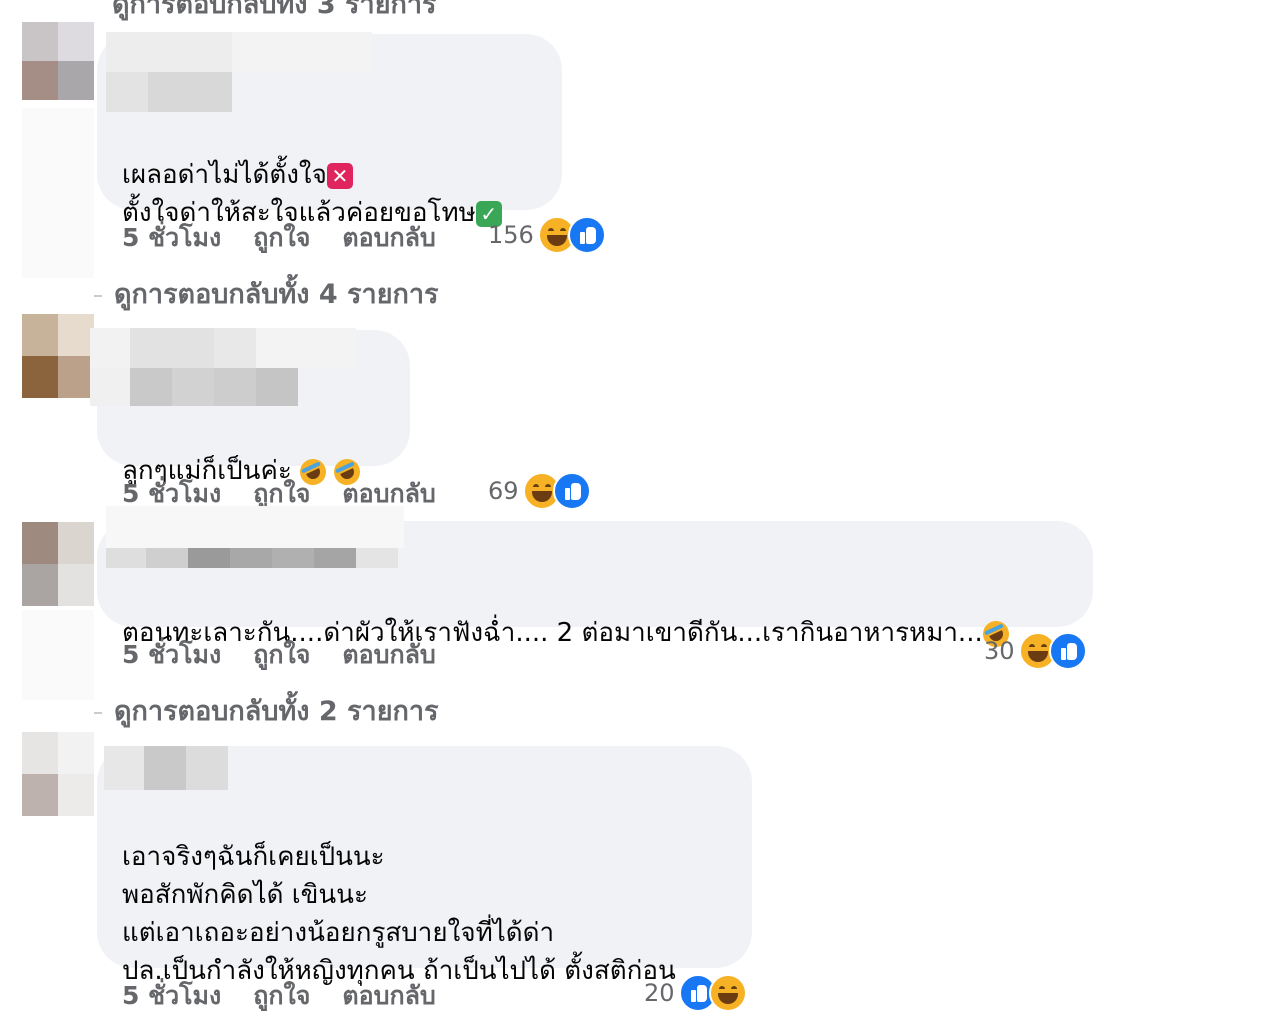  What do you see at coordinates (503, 491) in the screenshot?
I see `reaction-count: 69` at bounding box center [503, 491].